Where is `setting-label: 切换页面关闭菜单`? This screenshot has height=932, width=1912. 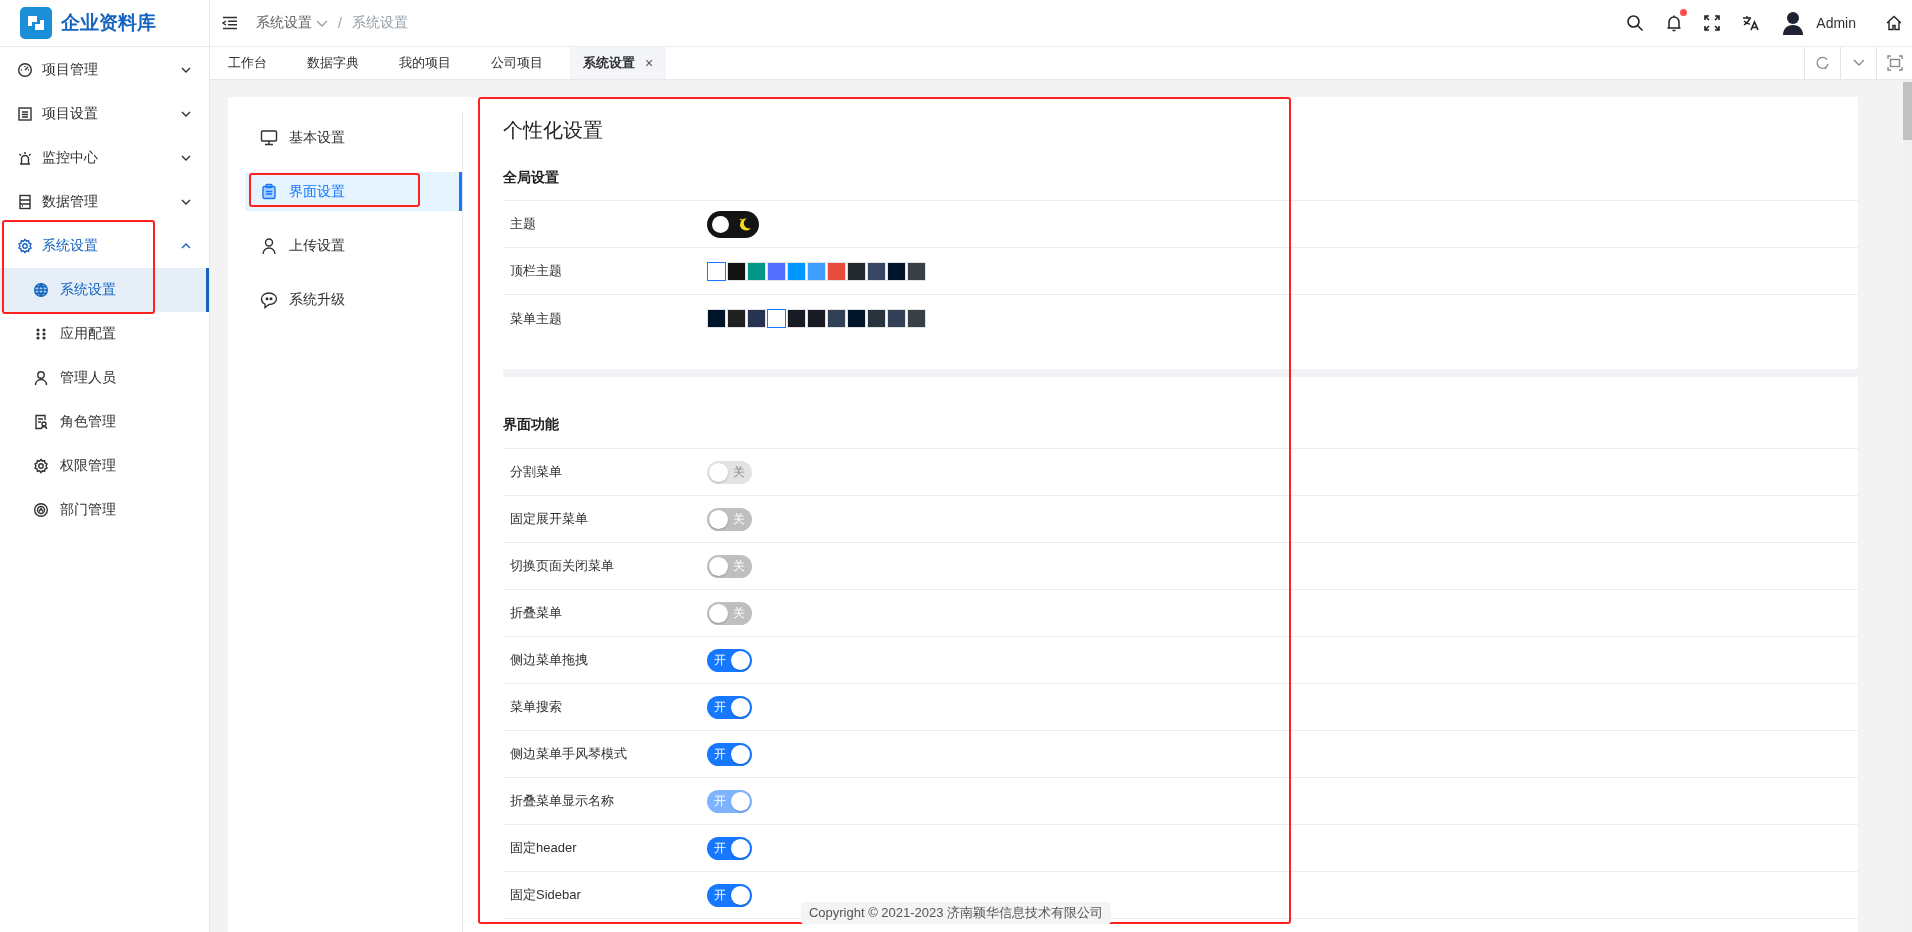 setting-label: 切换页面关闭菜单 is located at coordinates (562, 566).